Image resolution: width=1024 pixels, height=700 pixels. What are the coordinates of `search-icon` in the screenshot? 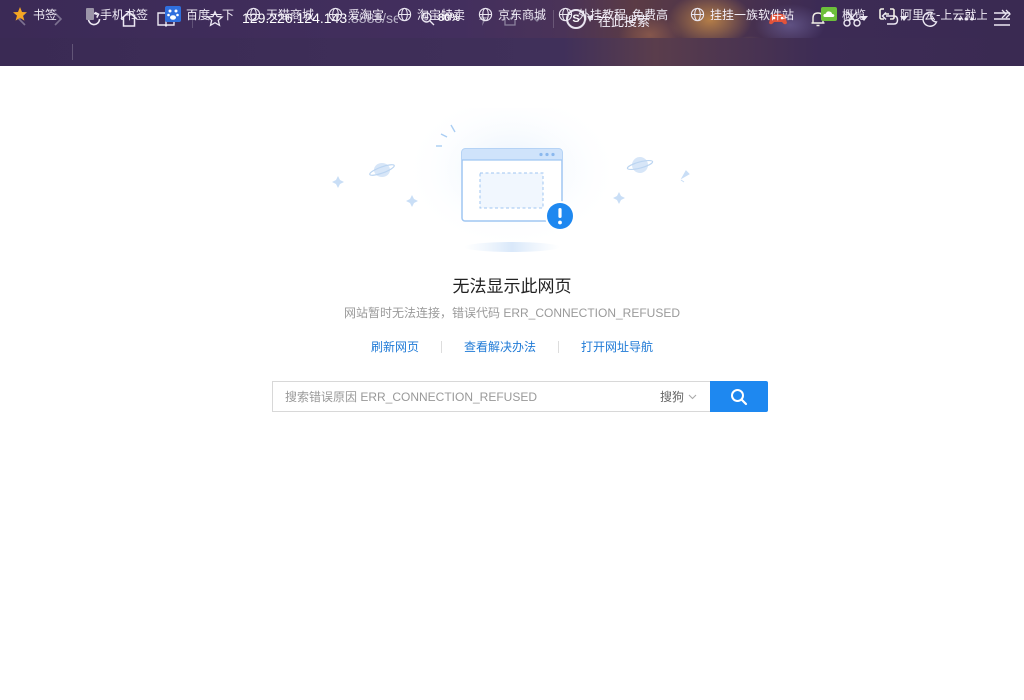 It's located at (739, 396).